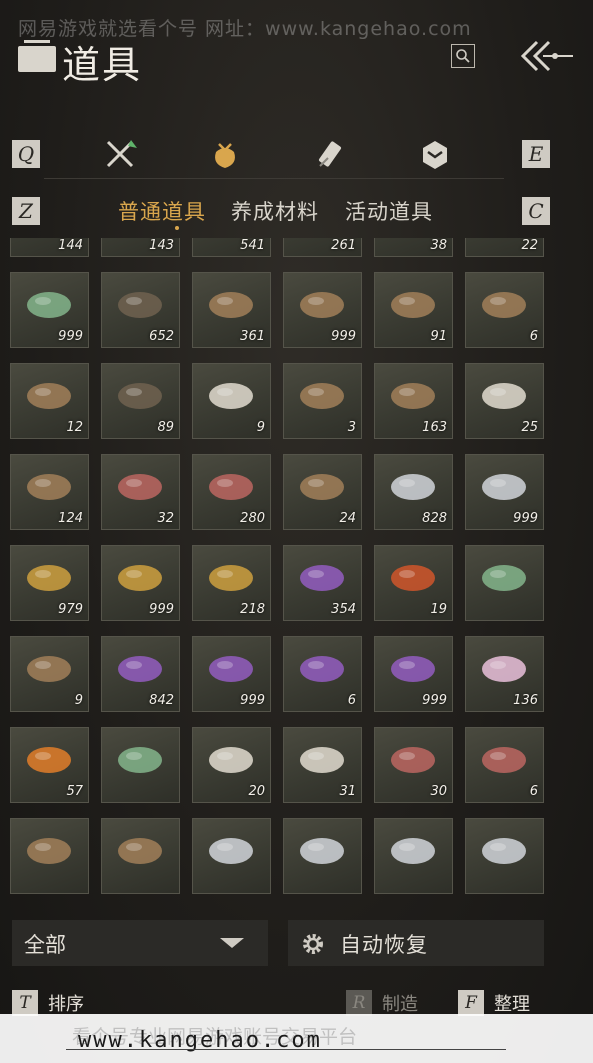 The height and width of the screenshot is (1063, 593). I want to click on inventory-slot: 31, so click(322, 765).